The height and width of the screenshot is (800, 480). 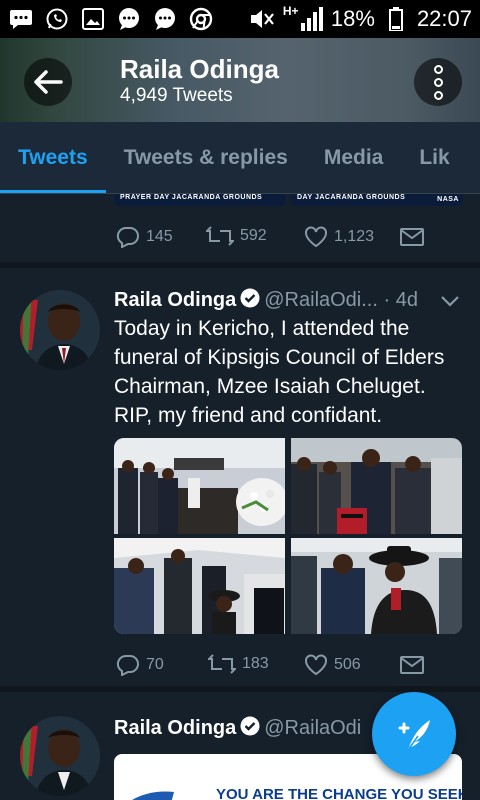 I want to click on tweet-menu-button, so click(x=450, y=303).